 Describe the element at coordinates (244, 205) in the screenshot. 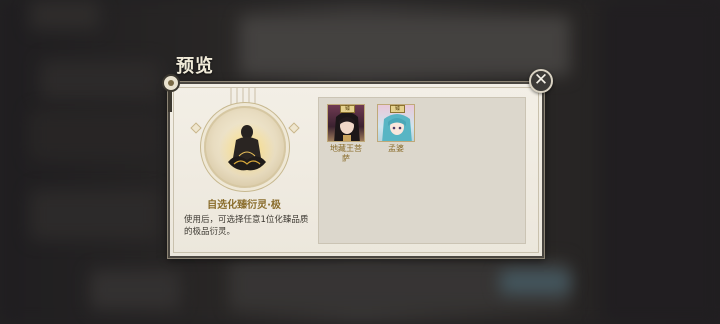

I see `item-name: 自选化臻衍灵·极` at that location.